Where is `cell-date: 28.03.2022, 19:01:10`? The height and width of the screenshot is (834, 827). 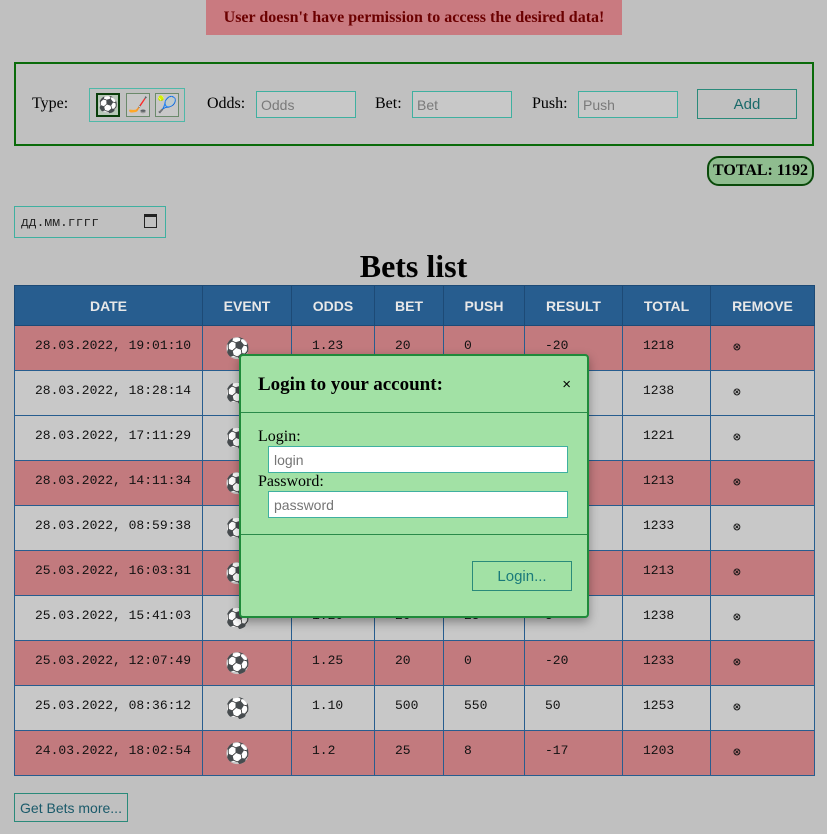
cell-date: 28.03.2022, 19:01:10 is located at coordinates (108, 348).